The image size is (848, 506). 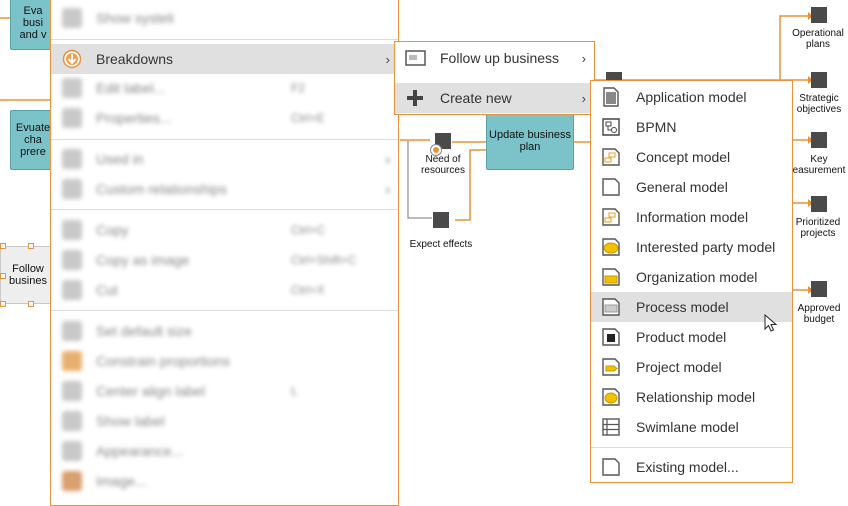 I want to click on menu-item-constrain-proportions: Constrain proportions, so click(x=224, y=361).